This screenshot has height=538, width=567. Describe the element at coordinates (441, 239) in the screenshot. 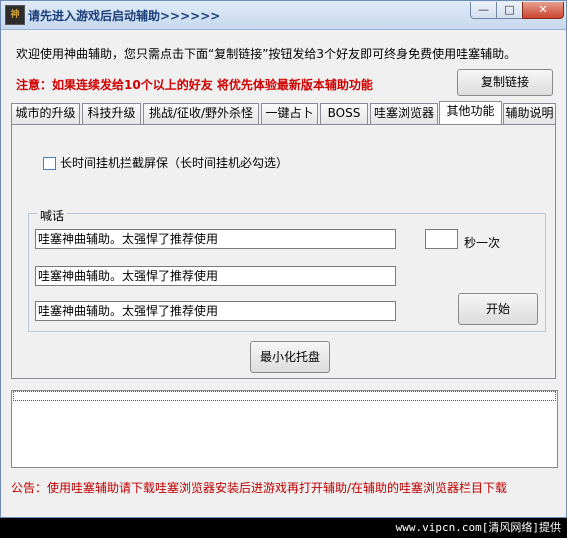

I see `interval-input` at that location.